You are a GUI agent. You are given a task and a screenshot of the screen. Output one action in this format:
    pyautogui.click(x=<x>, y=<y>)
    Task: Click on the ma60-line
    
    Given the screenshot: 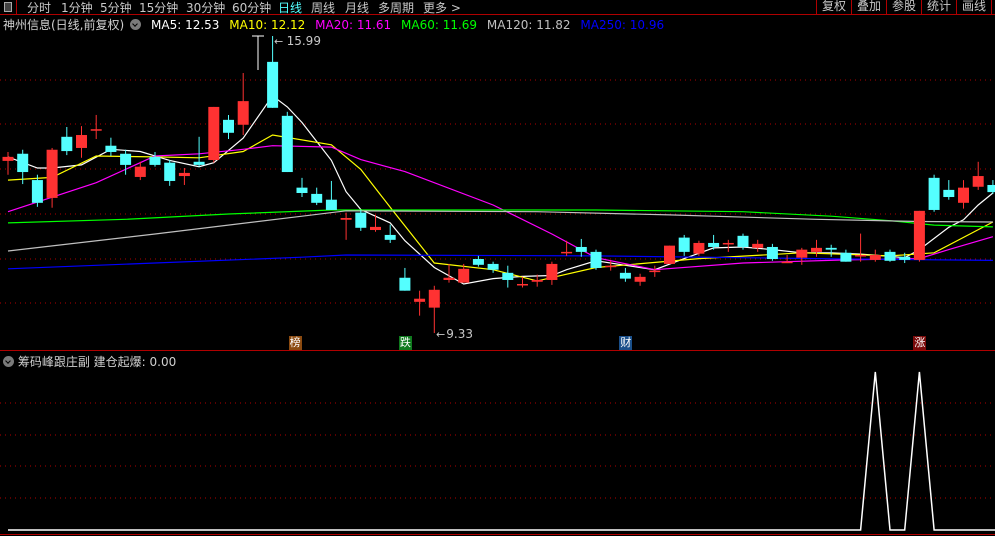 What is the action you would take?
    pyautogui.click(x=500, y=218)
    